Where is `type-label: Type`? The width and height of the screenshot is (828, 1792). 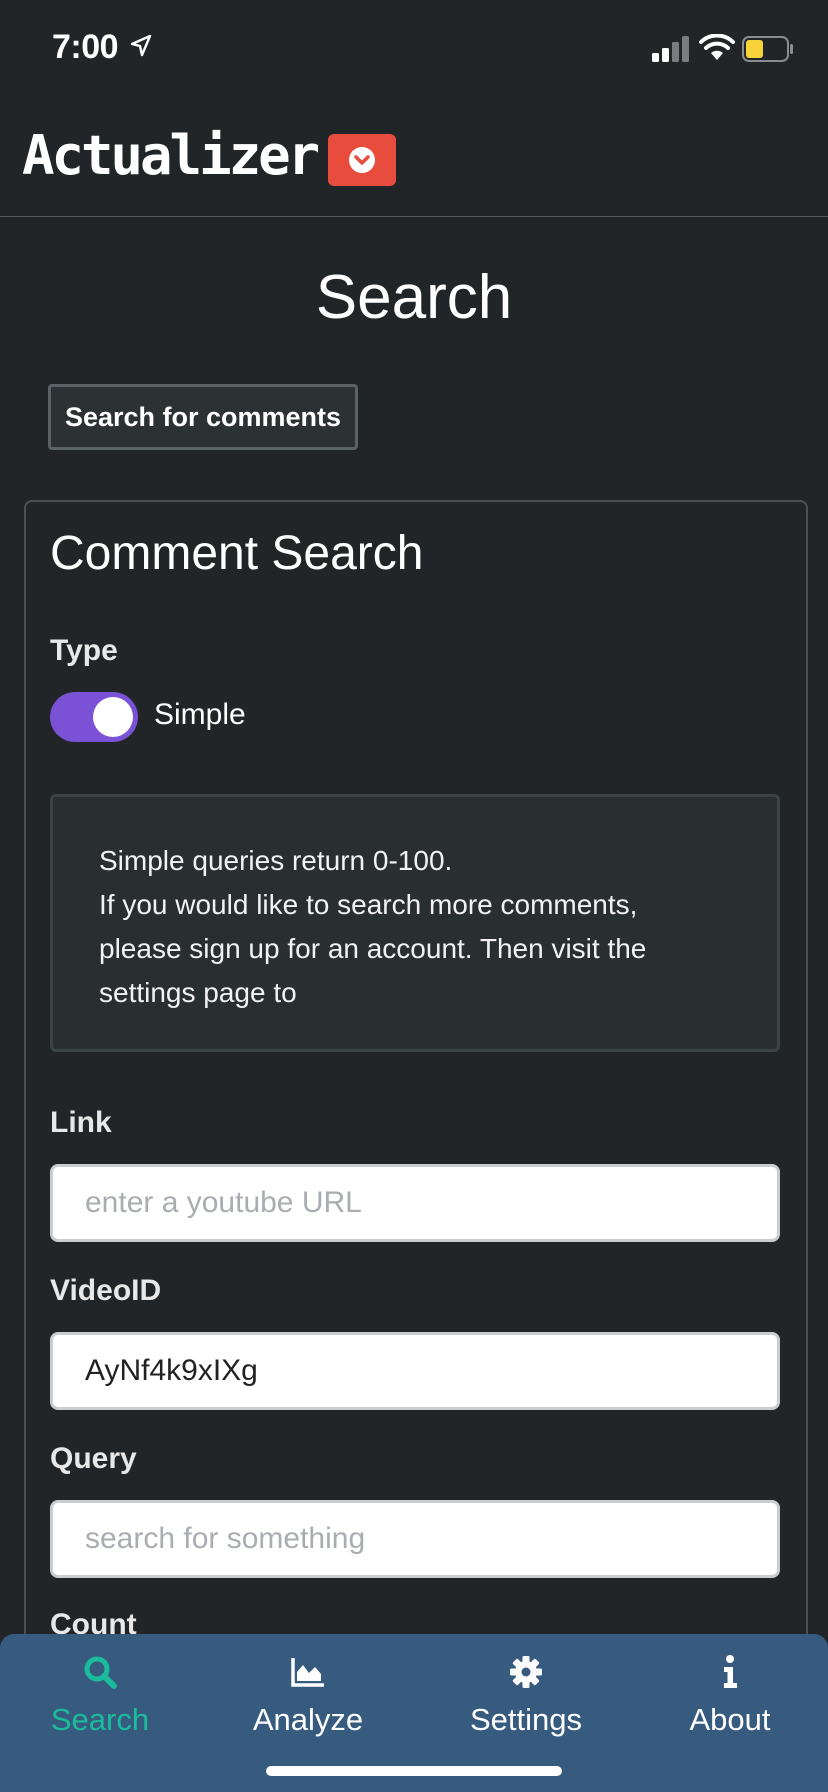
type-label: Type is located at coordinates (84, 650).